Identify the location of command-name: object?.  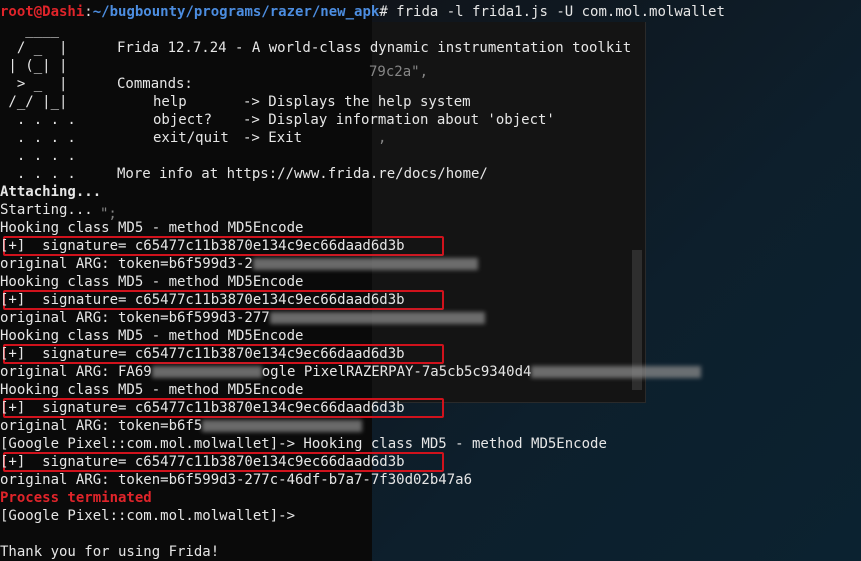
(183, 120).